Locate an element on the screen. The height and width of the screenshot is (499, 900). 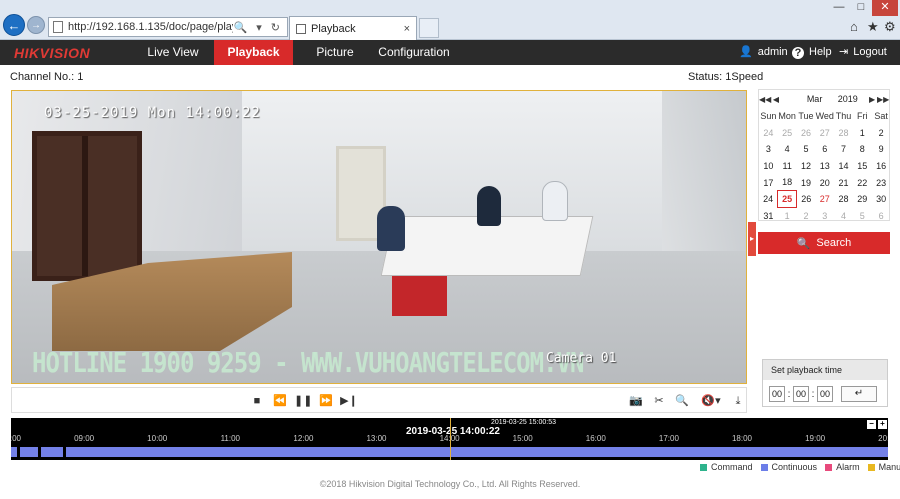
speed-up-icon: ⏩ is located at coordinates (326, 401).